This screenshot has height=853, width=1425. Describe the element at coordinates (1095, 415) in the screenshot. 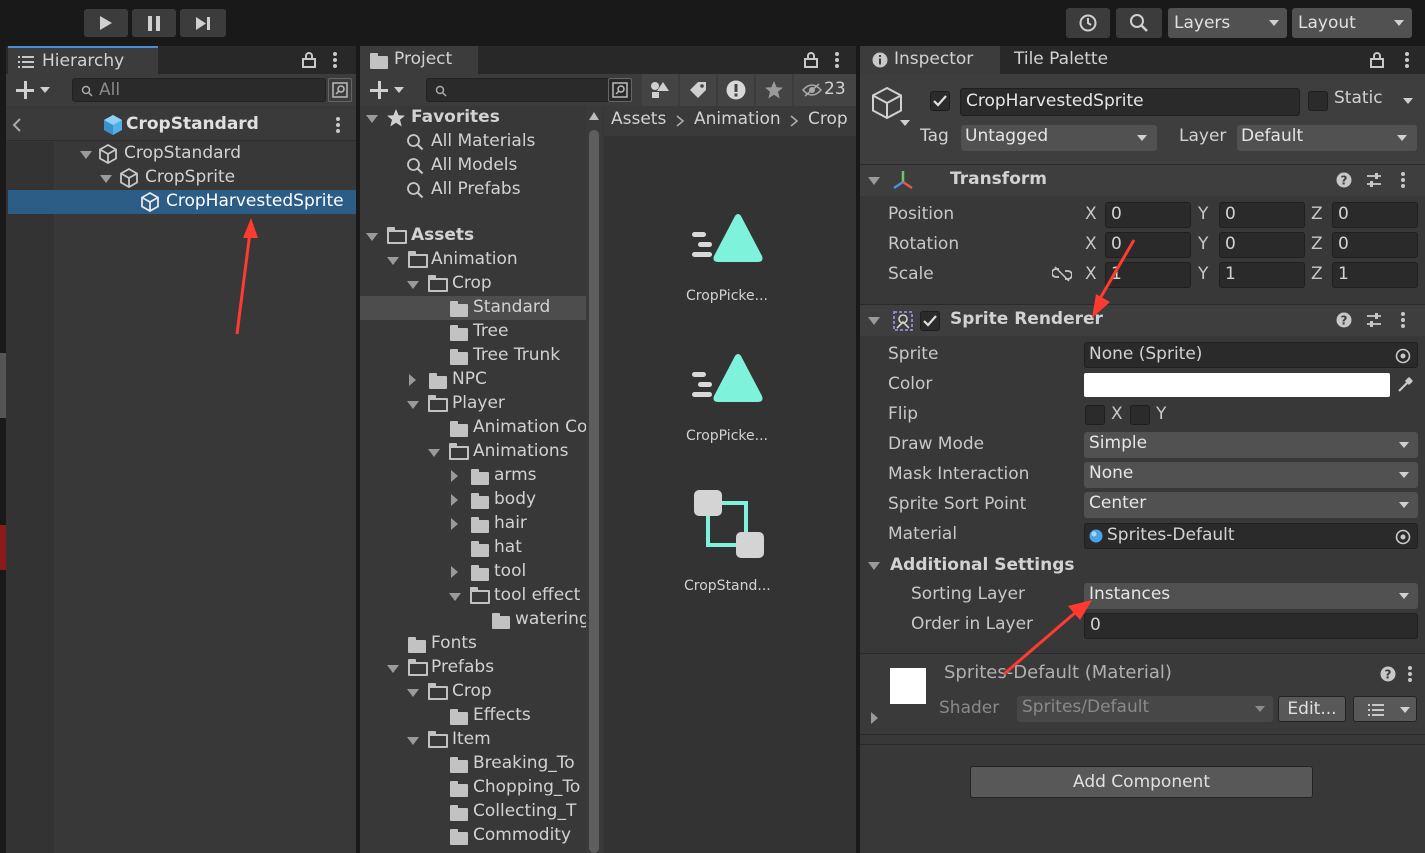

I see `flip-x-checkbox` at that location.